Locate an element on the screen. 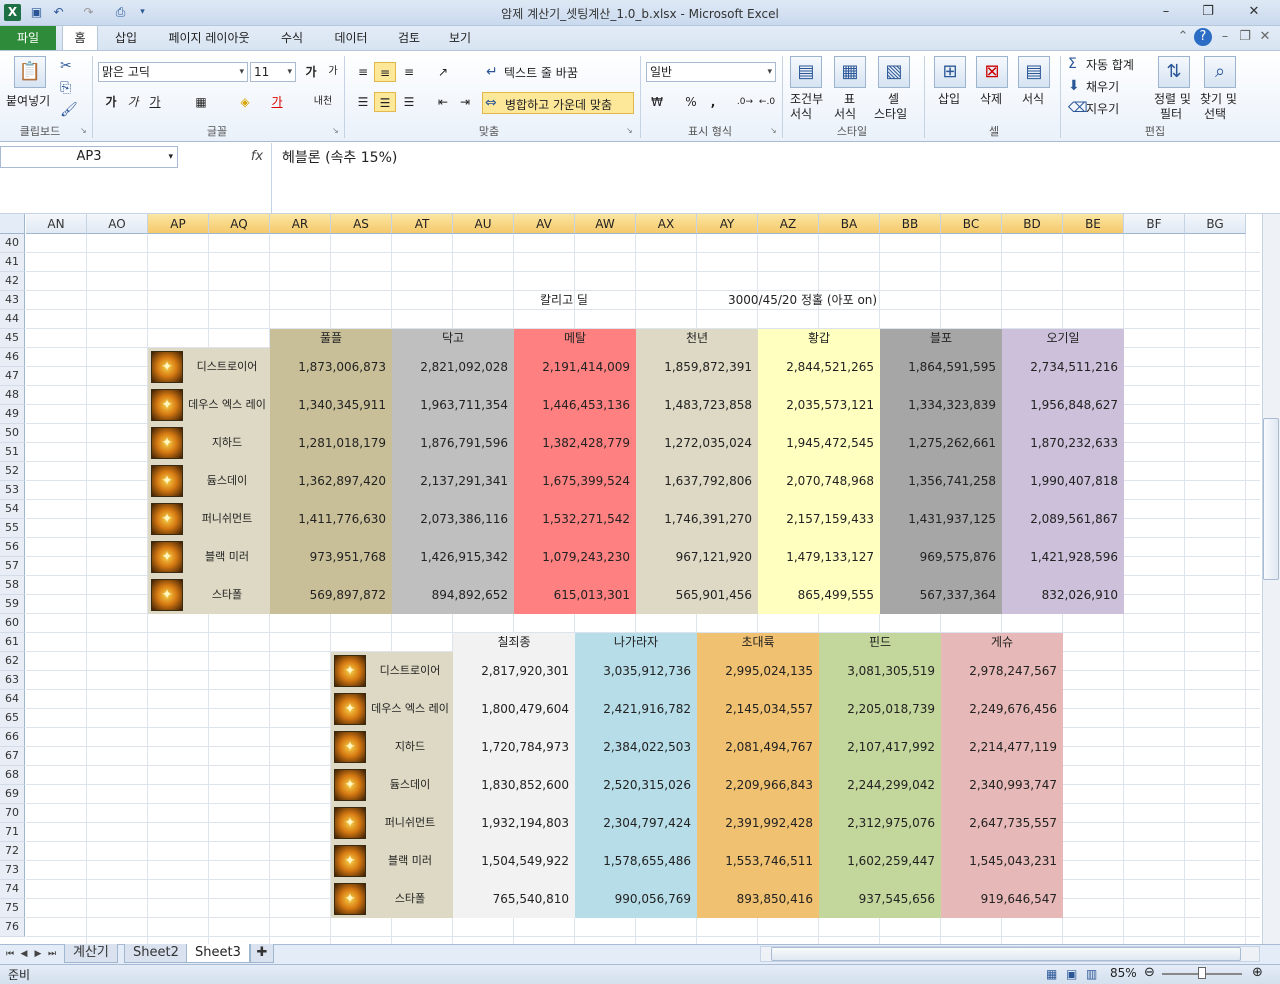 The image size is (1280, 984). table1-value-cell: 569,897,872 is located at coordinates (331, 595).